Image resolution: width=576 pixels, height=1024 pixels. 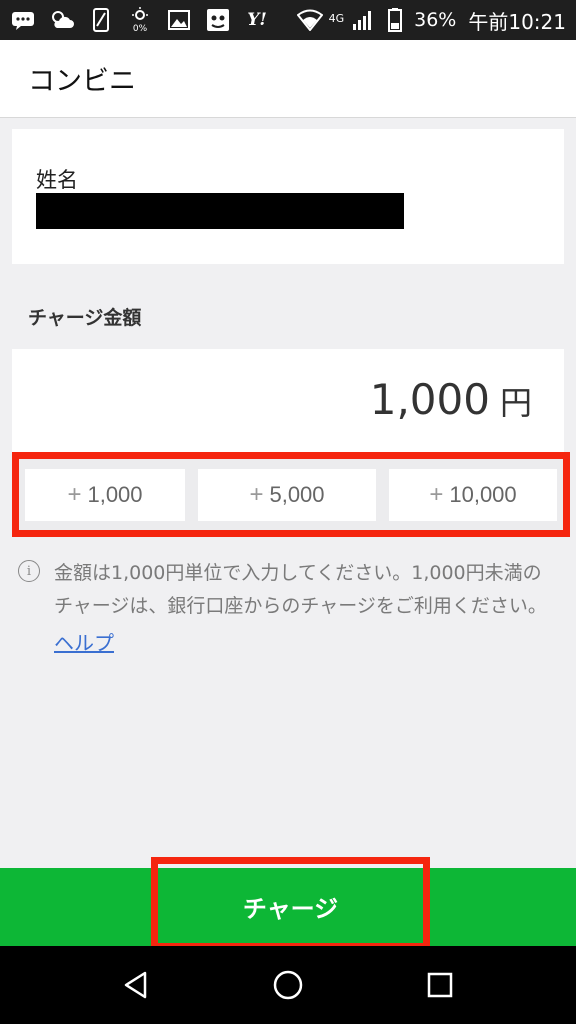 I want to click on weather-icon, so click(x=62, y=20).